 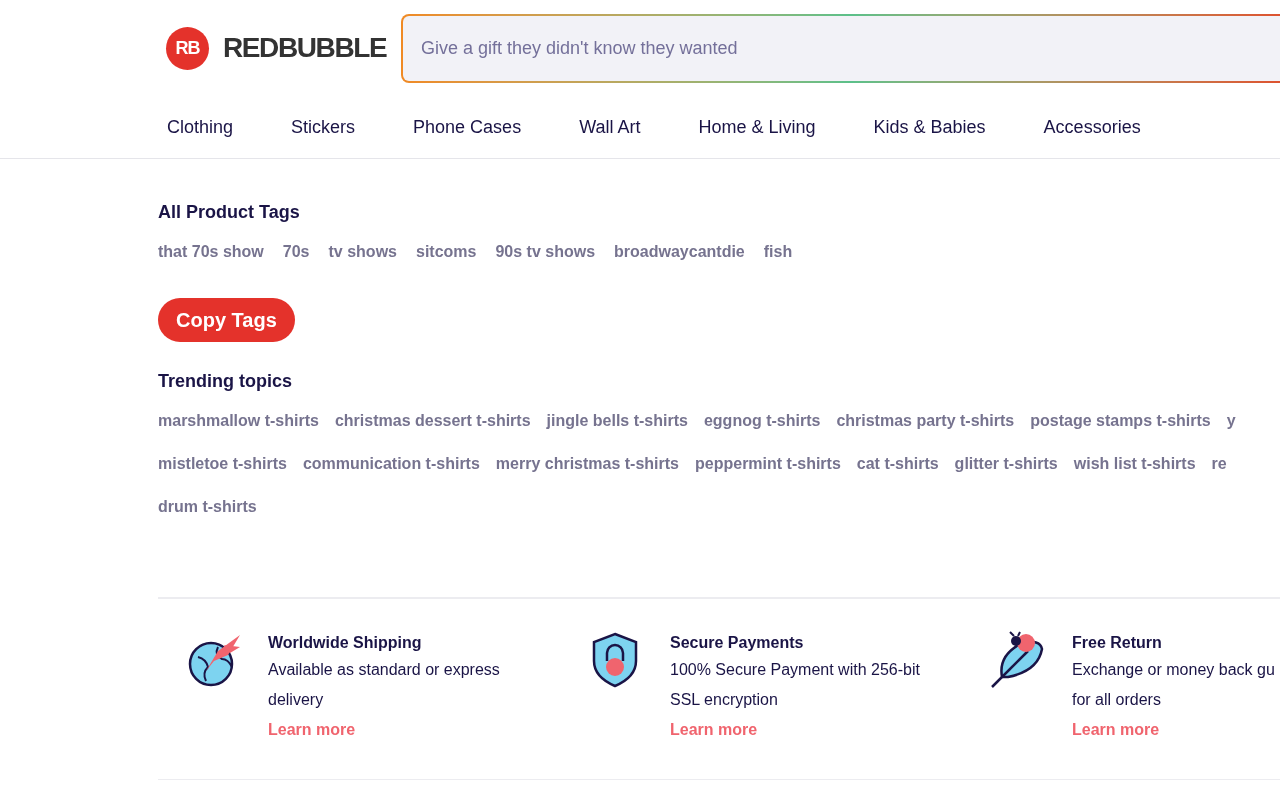 I want to click on topic-link: y, so click(x=1231, y=421).